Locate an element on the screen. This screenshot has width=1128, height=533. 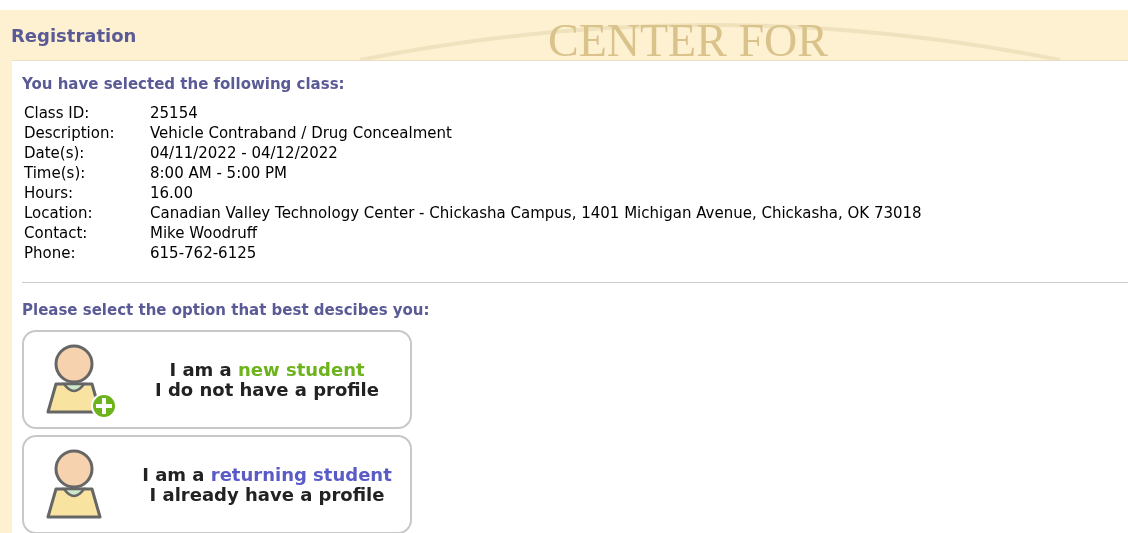
field-label: Contact: is located at coordinates (56, 232).